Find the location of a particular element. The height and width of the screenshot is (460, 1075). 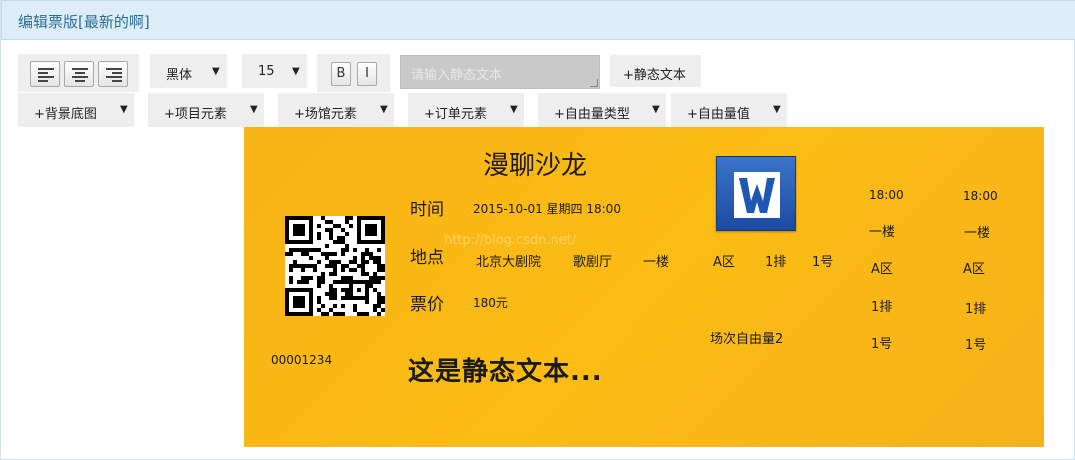

free-var-value-dropdown: +自由量值 ▼ is located at coordinates (729, 110).